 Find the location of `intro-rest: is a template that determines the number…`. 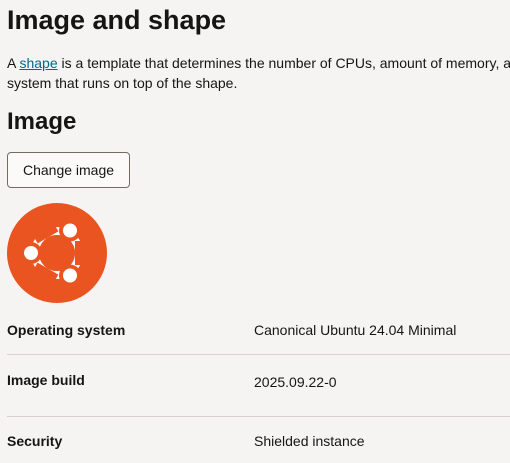

intro-rest: is a template that determines the number… is located at coordinates (283, 63).